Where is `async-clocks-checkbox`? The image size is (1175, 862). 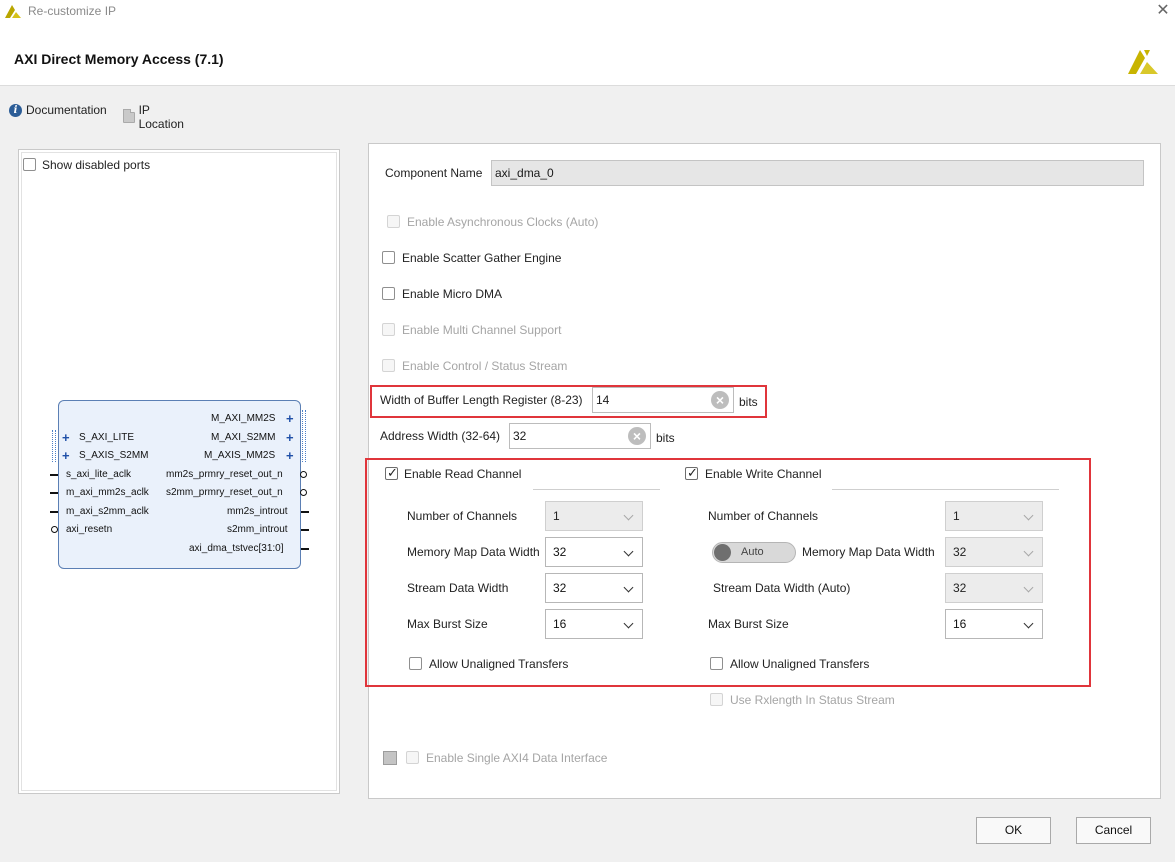
async-clocks-checkbox is located at coordinates (393, 221).